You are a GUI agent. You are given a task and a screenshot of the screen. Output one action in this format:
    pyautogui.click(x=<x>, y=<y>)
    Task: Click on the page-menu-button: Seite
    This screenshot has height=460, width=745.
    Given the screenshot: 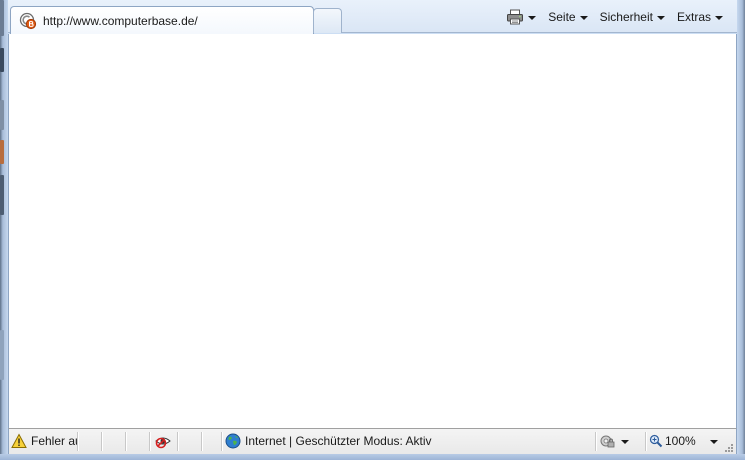 What is the action you would take?
    pyautogui.click(x=567, y=17)
    